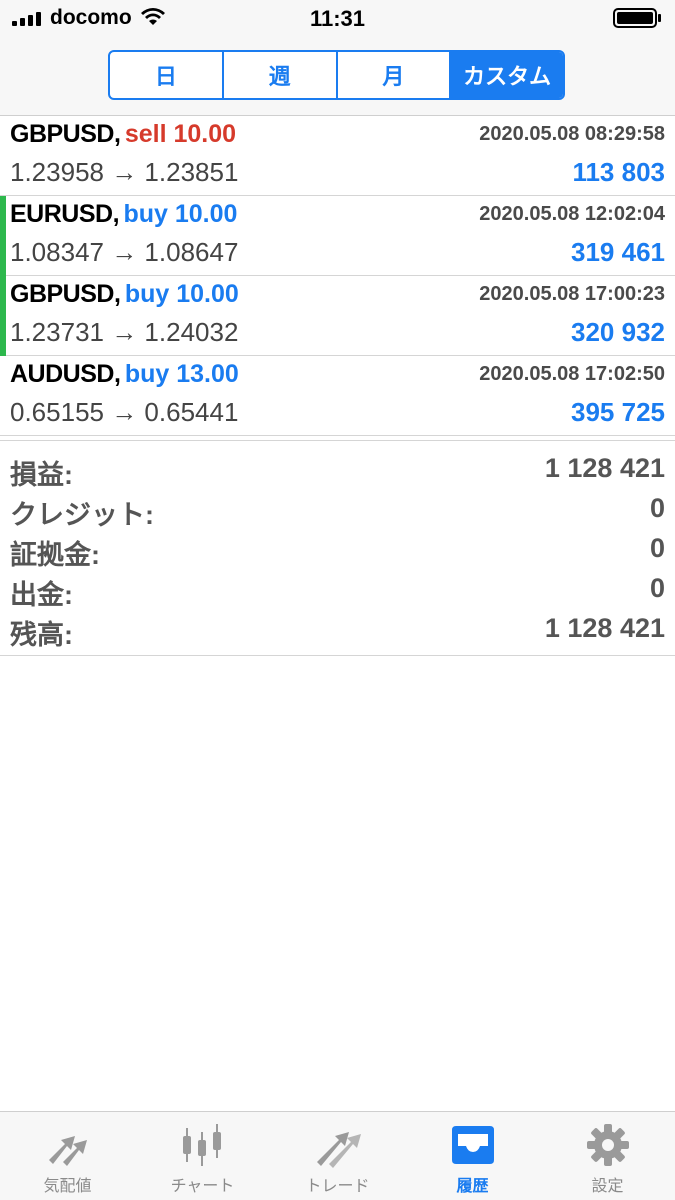  I want to click on period-selector-bar: 日 週 月 カスタム, so click(337, 78).